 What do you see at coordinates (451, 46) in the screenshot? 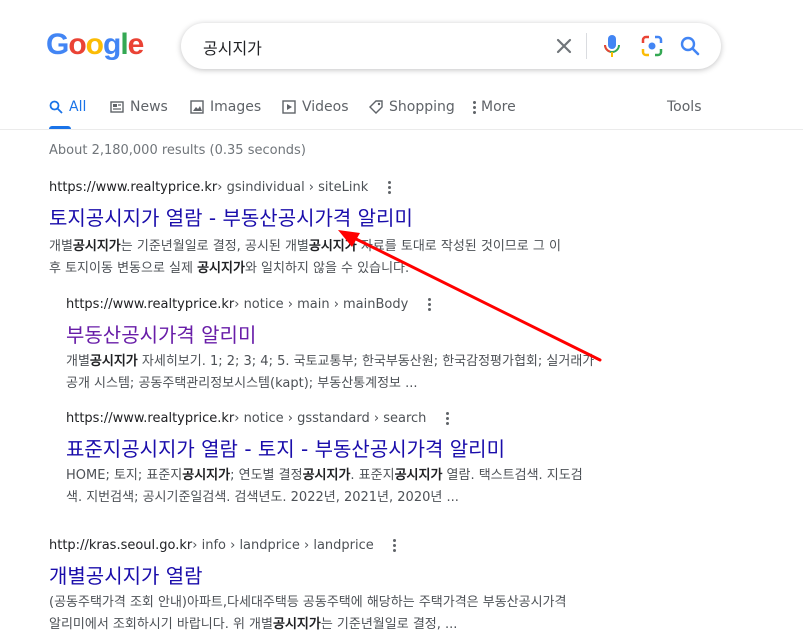
I see `search-box: 공시지가` at bounding box center [451, 46].